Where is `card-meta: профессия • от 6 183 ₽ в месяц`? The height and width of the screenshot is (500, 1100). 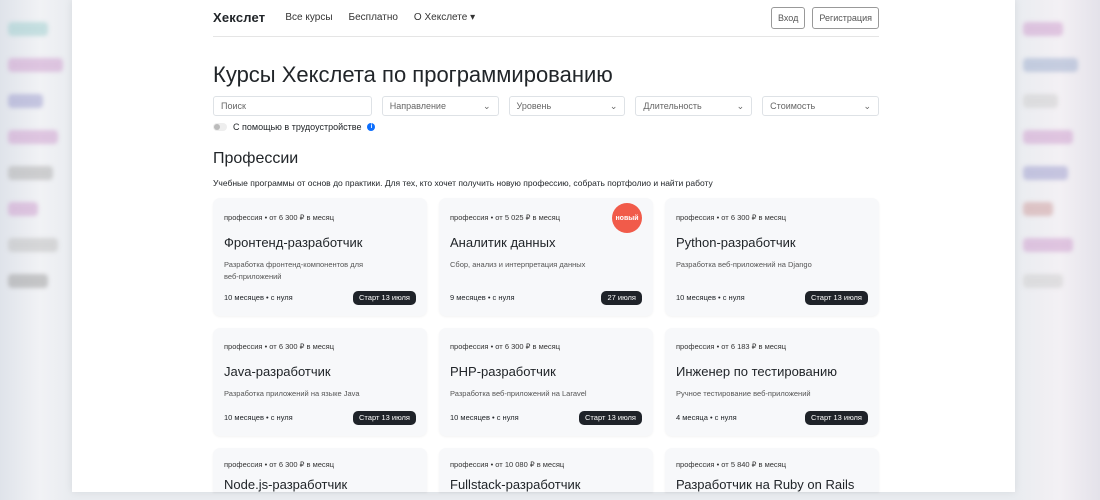 card-meta: профессия • от 6 183 ₽ в месяц is located at coordinates (731, 346).